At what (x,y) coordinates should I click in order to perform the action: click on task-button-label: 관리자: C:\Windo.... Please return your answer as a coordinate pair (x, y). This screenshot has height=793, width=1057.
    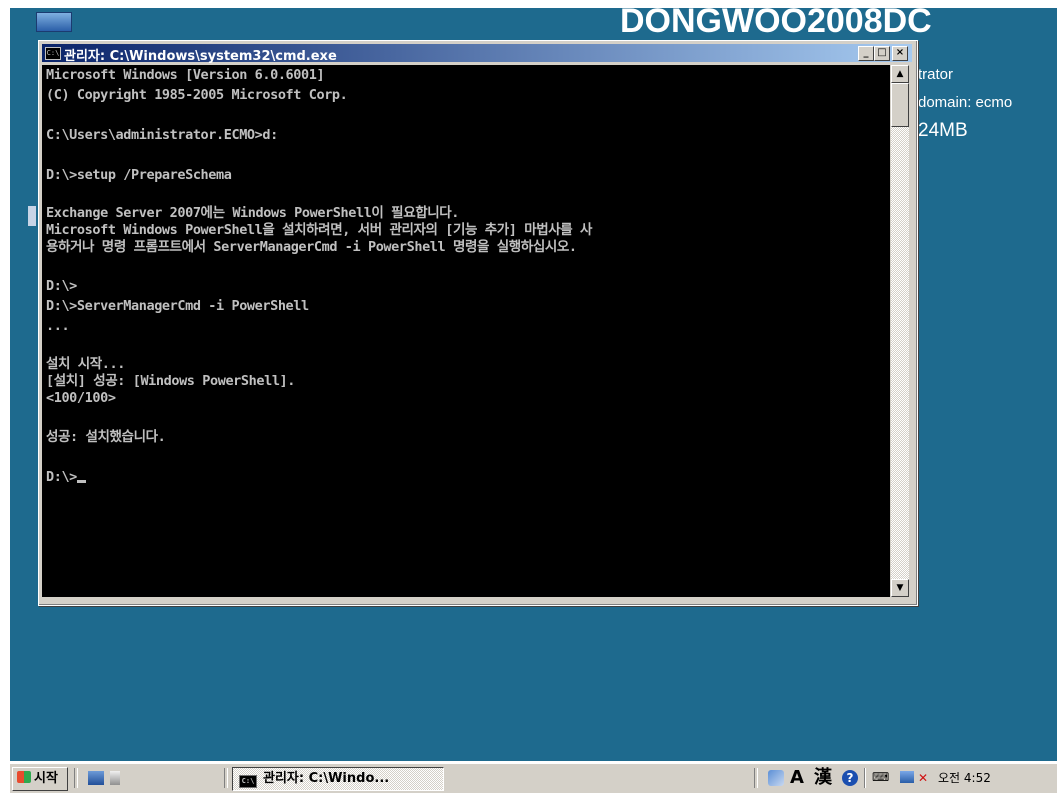
    Looking at the image, I should click on (326, 778).